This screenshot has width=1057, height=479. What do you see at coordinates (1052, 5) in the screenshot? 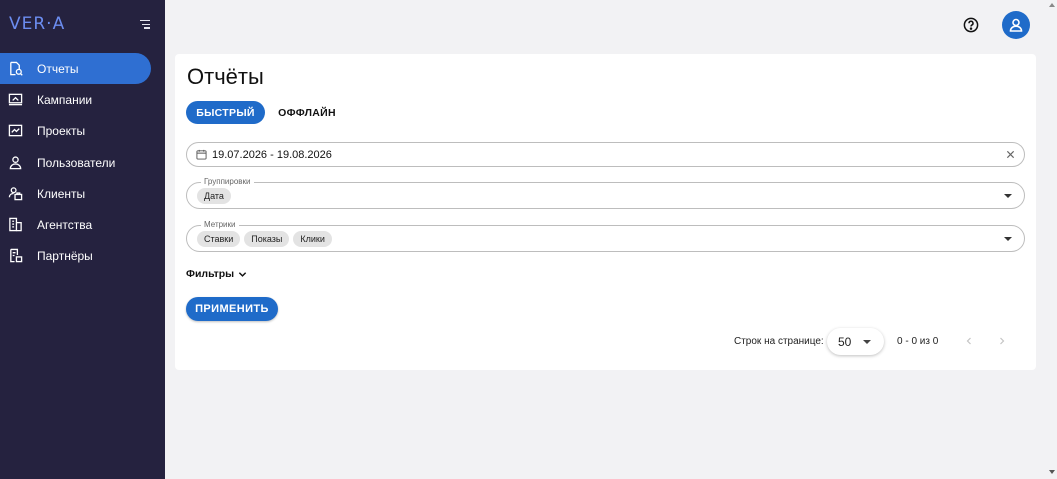
I see `scroll-up-icon` at bounding box center [1052, 5].